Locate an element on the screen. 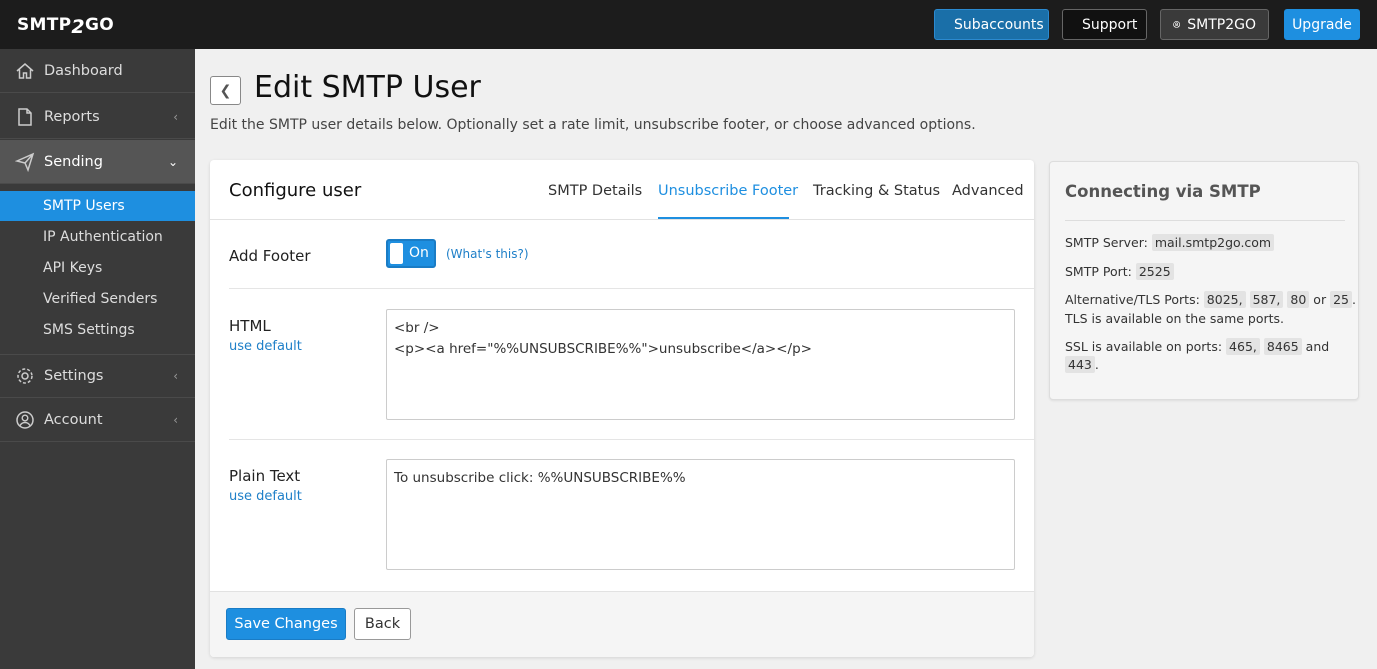  support-label: Support is located at coordinates (1110, 24).